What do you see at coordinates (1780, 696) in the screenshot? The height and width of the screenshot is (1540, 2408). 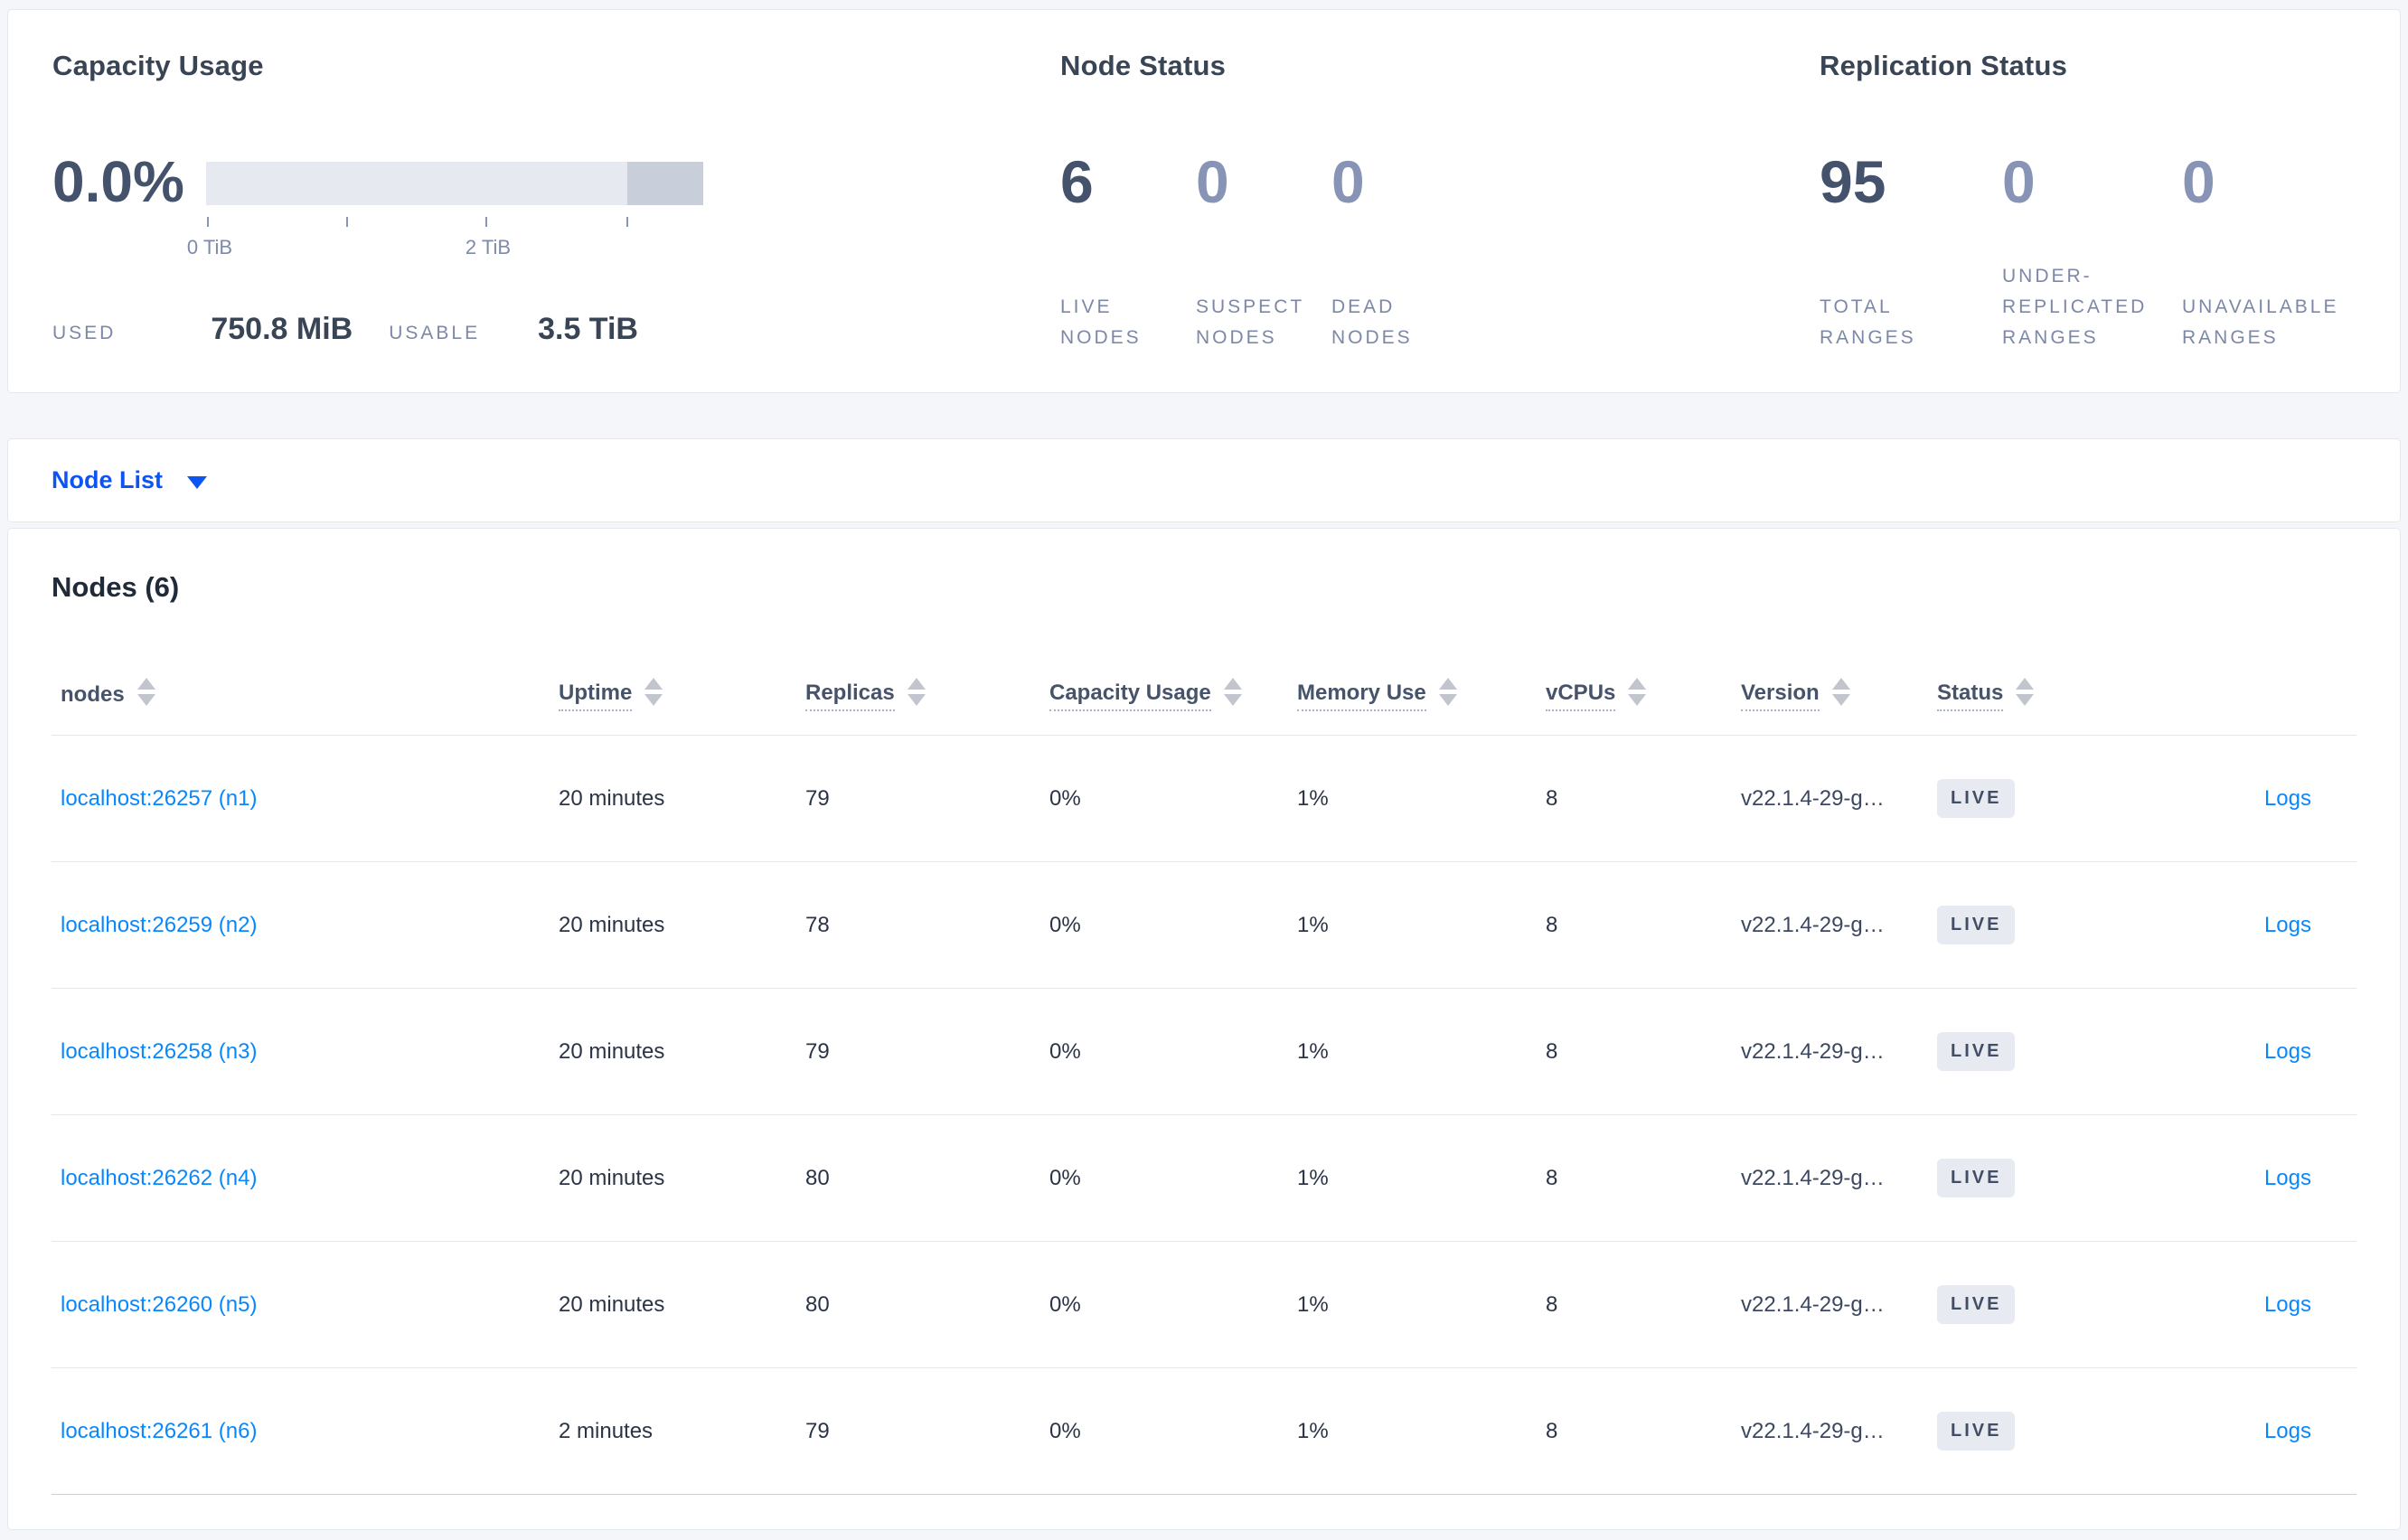 I see `column-header-label: Version` at bounding box center [1780, 696].